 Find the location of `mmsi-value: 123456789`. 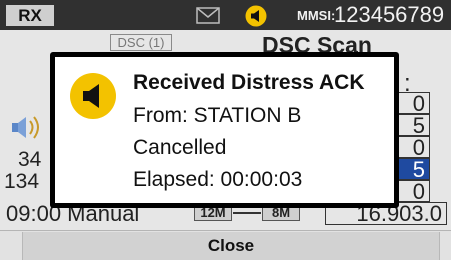

mmsi-value: 123456789 is located at coordinates (389, 14).